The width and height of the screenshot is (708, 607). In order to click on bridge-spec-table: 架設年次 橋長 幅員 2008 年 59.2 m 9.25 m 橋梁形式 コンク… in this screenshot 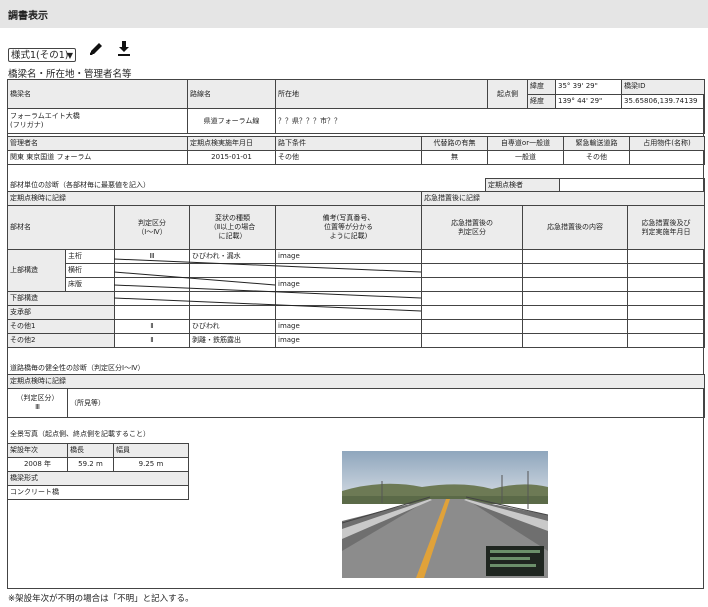, I will do `click(98, 471)`.